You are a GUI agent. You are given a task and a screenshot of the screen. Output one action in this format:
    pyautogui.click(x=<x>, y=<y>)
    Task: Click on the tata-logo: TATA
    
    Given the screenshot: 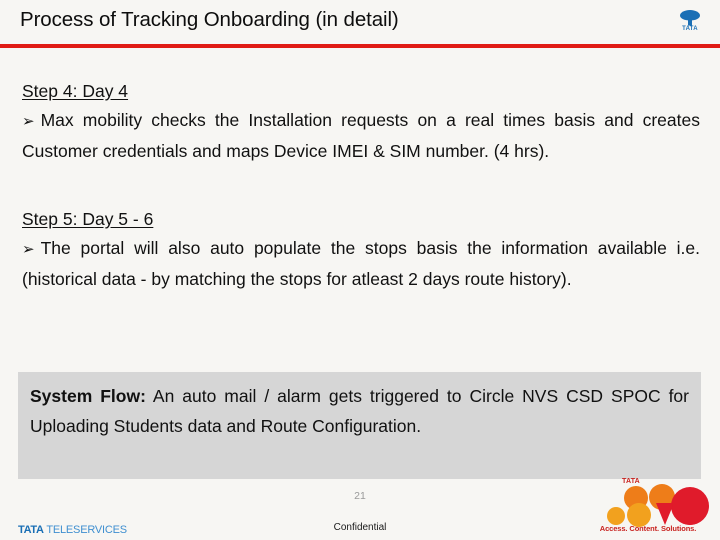 What is the action you would take?
    pyautogui.click(x=690, y=24)
    